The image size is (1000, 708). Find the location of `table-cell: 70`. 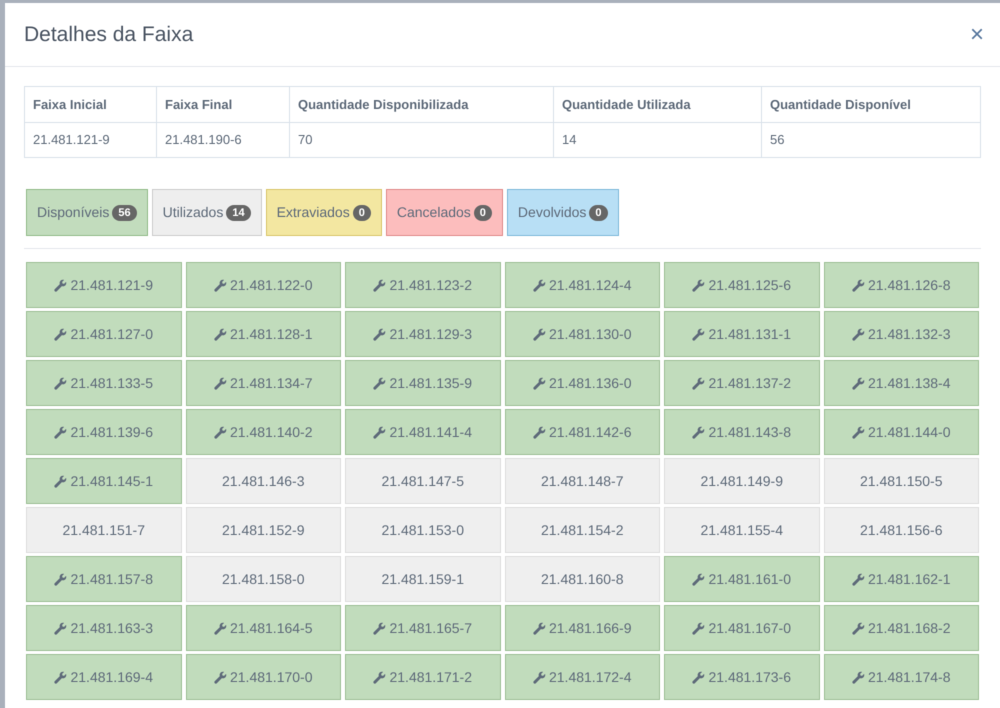

table-cell: 70 is located at coordinates (422, 140).